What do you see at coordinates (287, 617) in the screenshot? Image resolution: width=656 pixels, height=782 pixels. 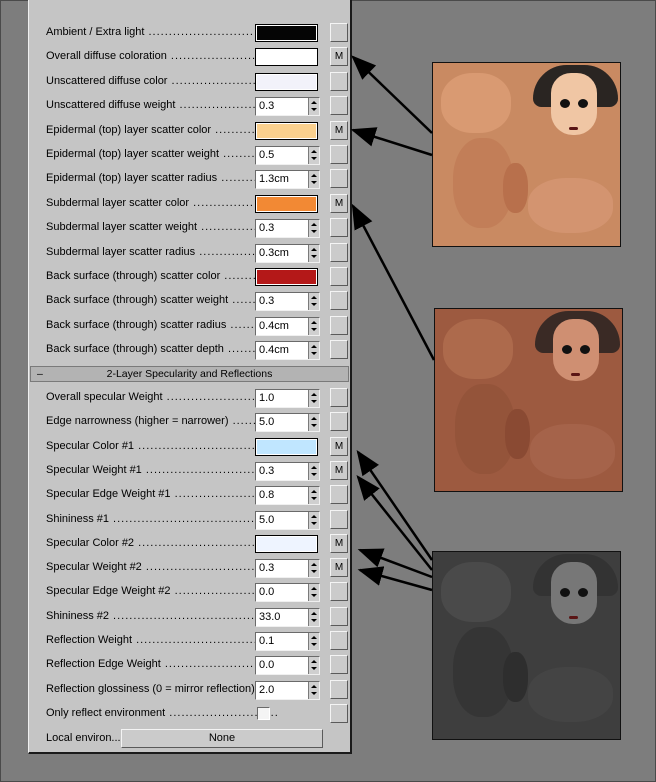 I see `shininess-2-spinner: 33.0` at bounding box center [287, 617].